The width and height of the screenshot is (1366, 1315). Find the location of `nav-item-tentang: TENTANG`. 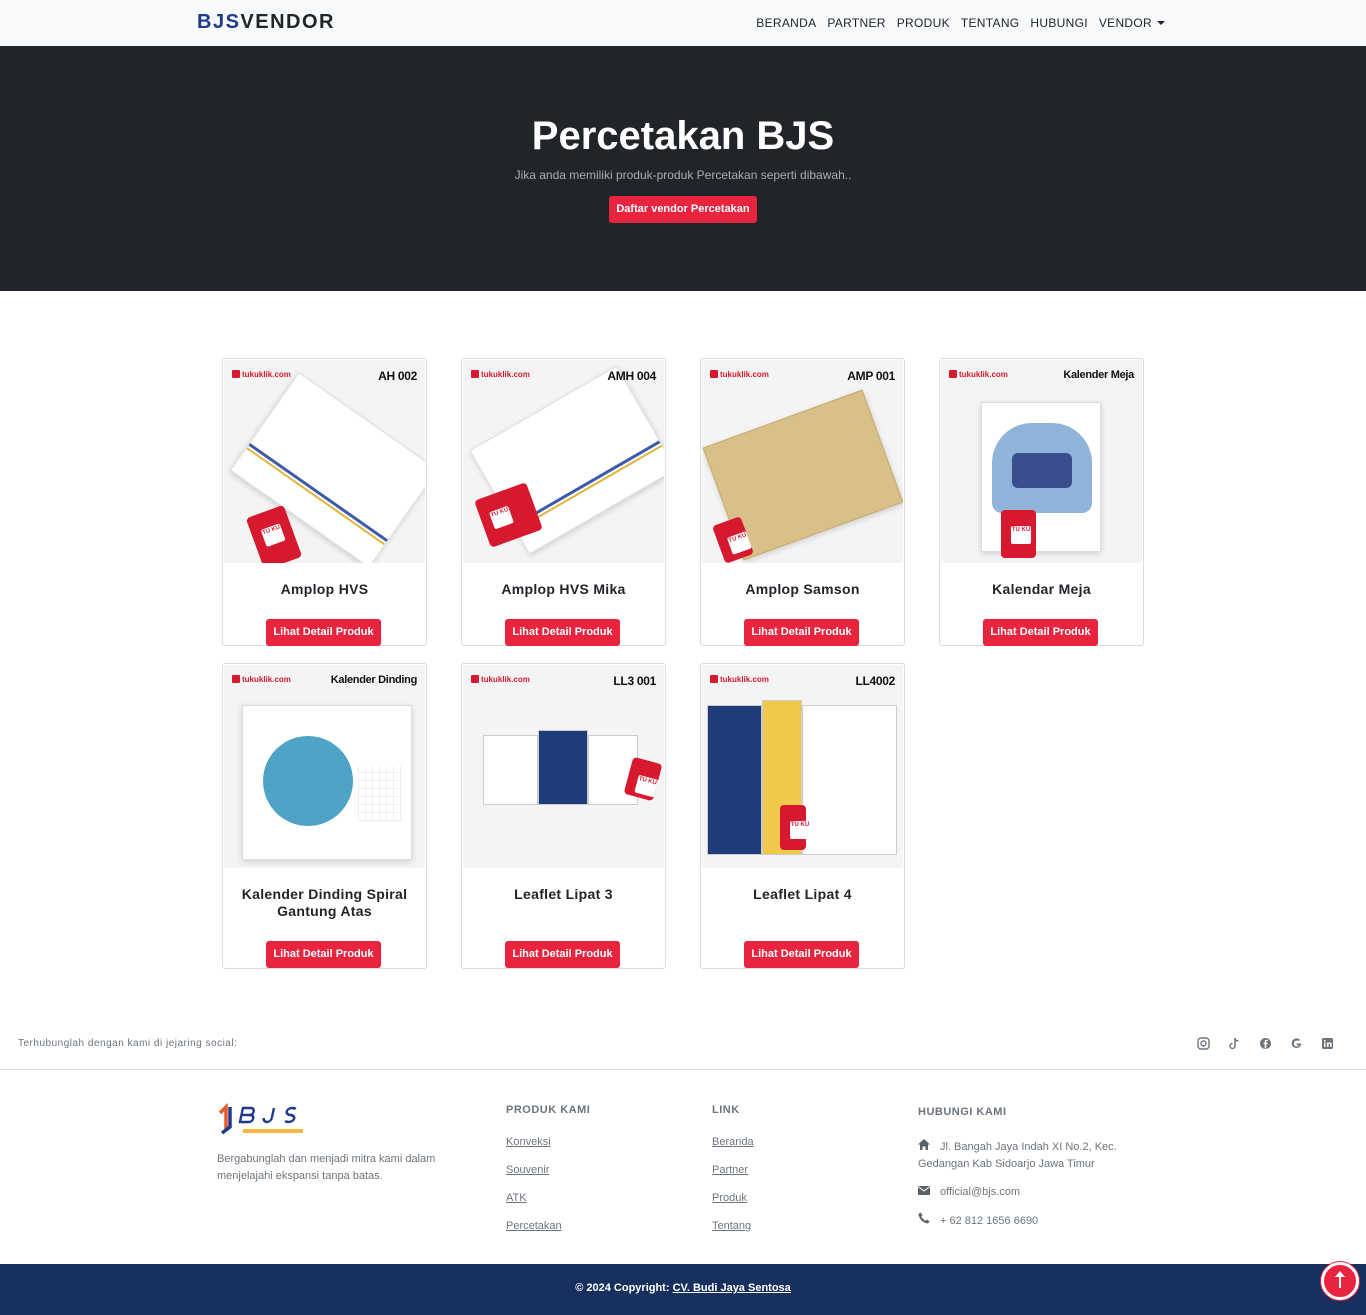

nav-item-tentang: TENTANG is located at coordinates (990, 23).